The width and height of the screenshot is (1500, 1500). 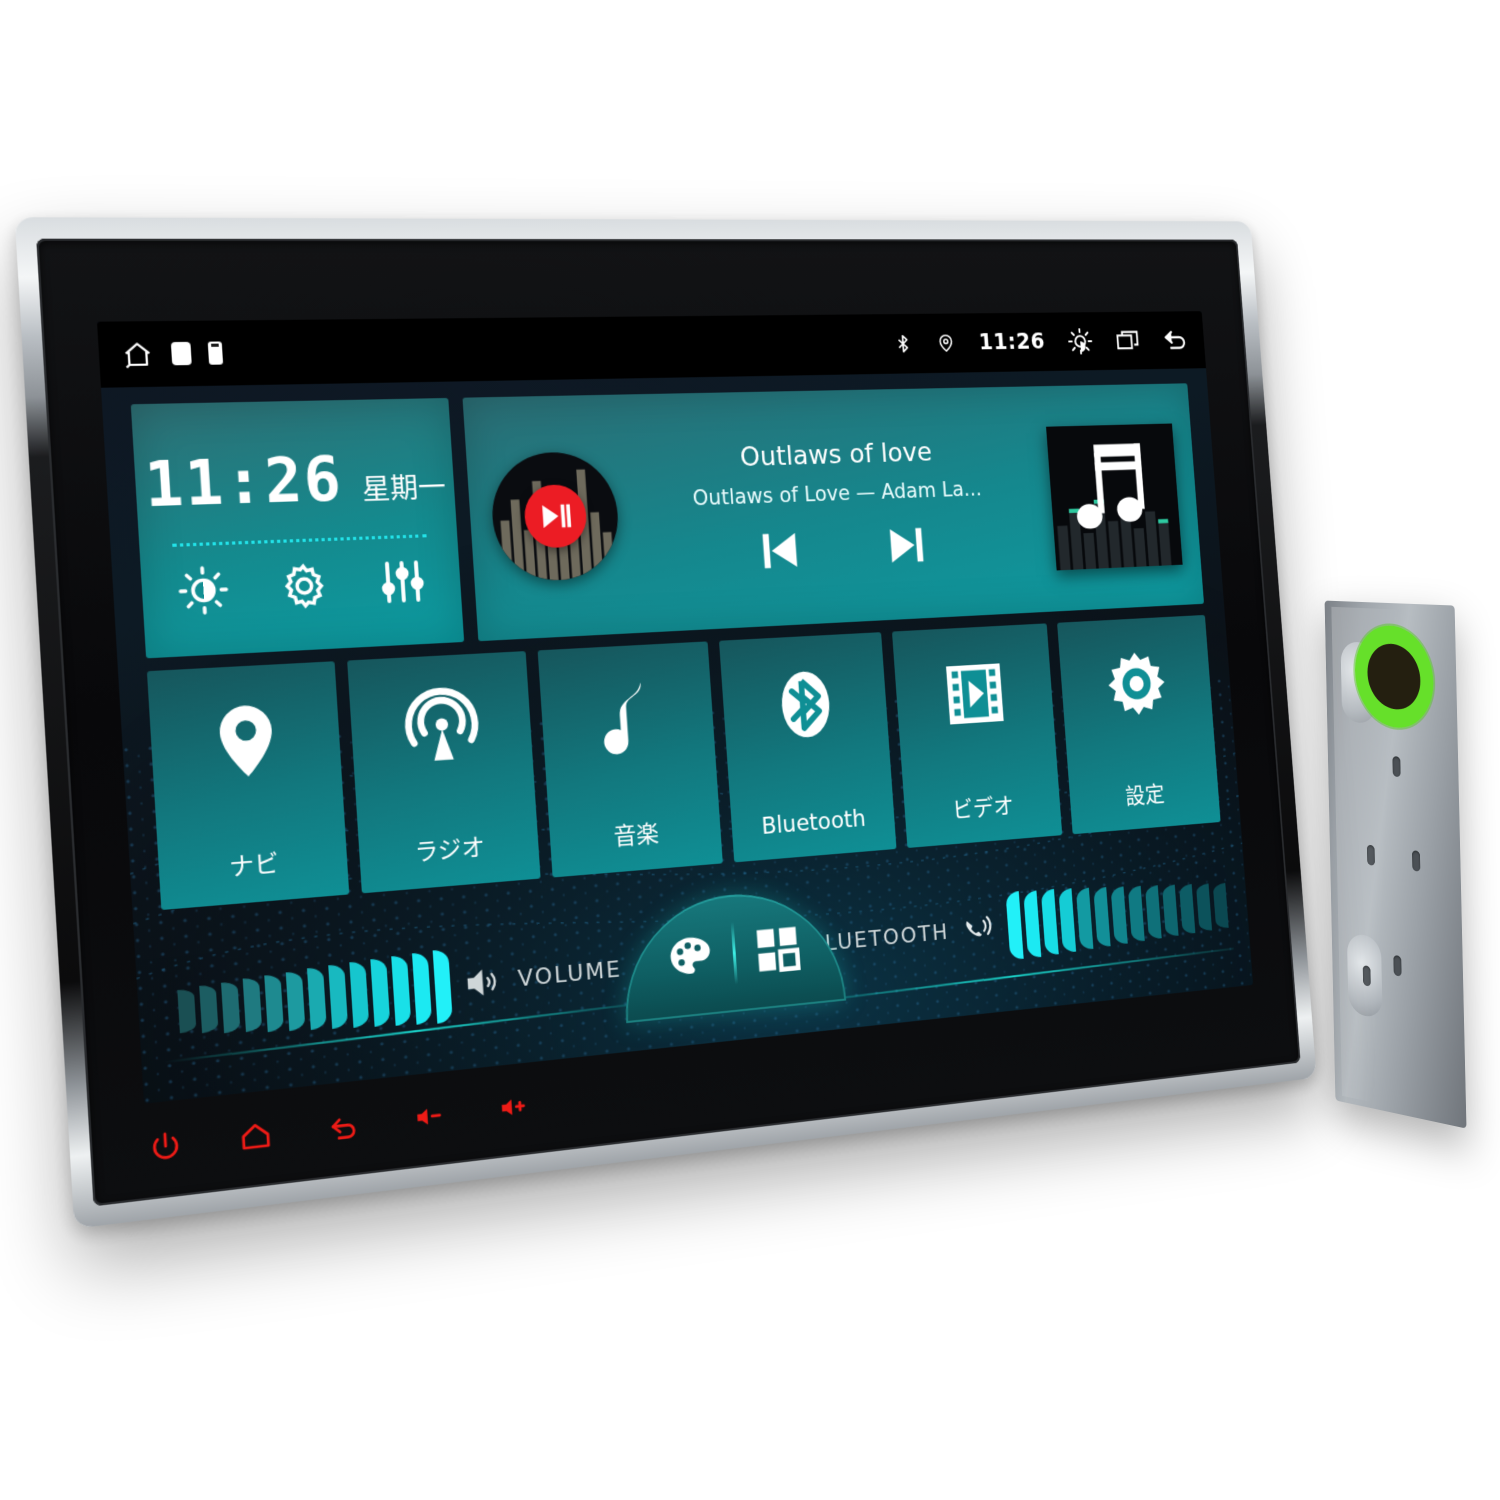 I want to click on app-label: ビデオ, so click(x=983, y=808).